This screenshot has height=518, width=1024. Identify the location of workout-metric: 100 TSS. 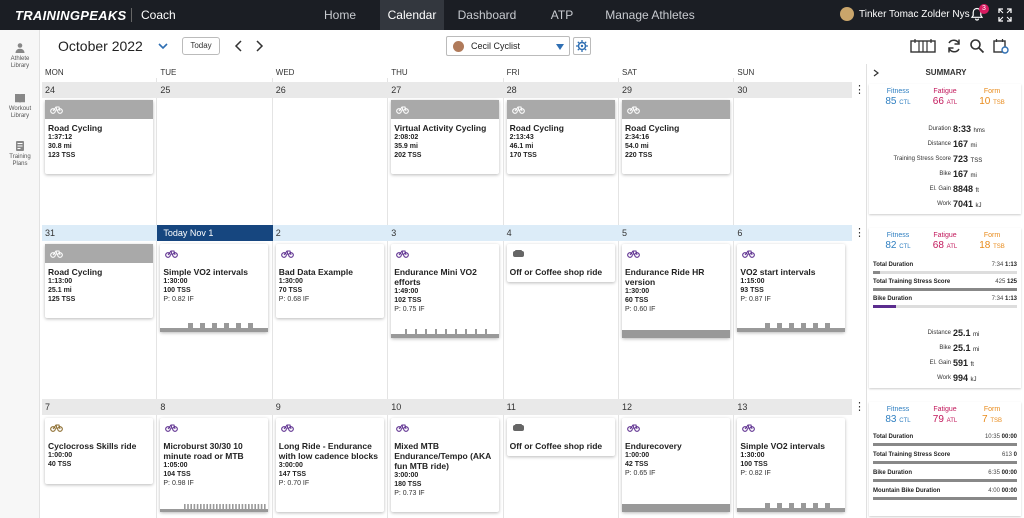
(177, 290).